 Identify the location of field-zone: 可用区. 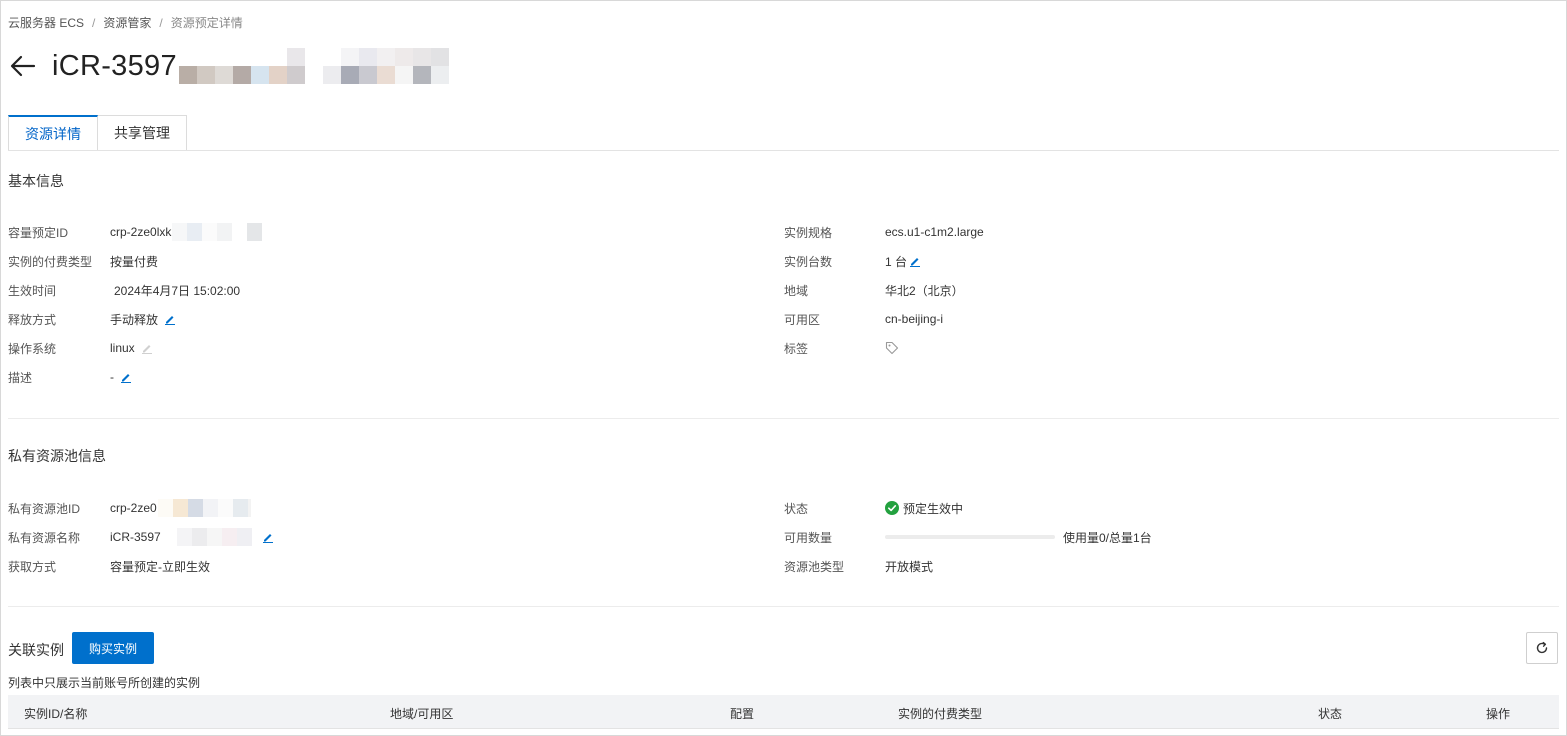
(802, 319).